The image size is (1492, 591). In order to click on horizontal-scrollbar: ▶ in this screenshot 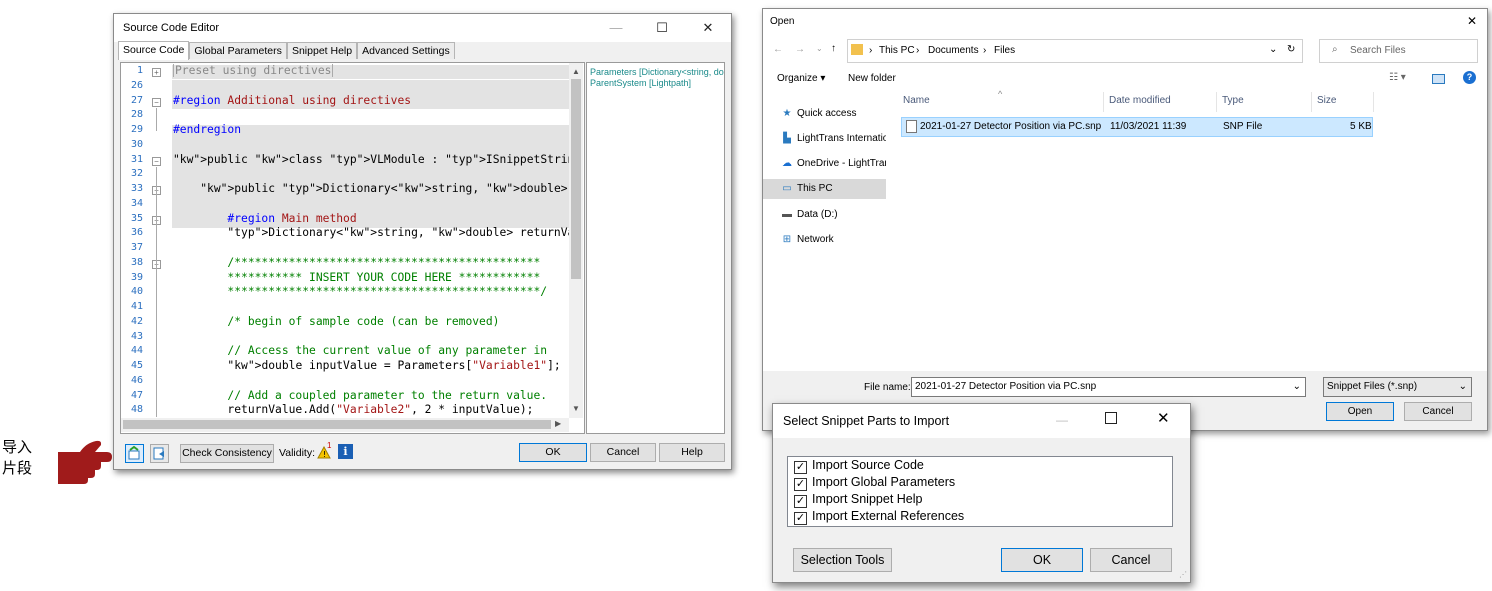, I will do `click(345, 425)`.